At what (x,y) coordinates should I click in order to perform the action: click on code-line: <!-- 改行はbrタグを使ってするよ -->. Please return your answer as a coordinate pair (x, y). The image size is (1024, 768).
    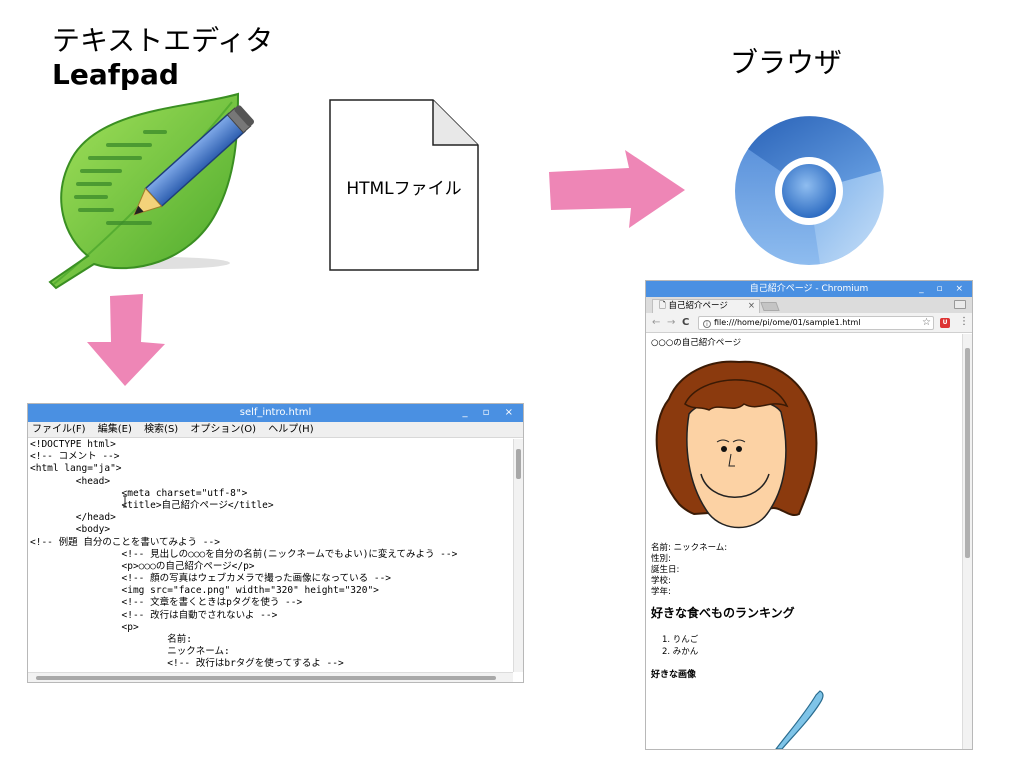
    Looking at the image, I should click on (187, 664).